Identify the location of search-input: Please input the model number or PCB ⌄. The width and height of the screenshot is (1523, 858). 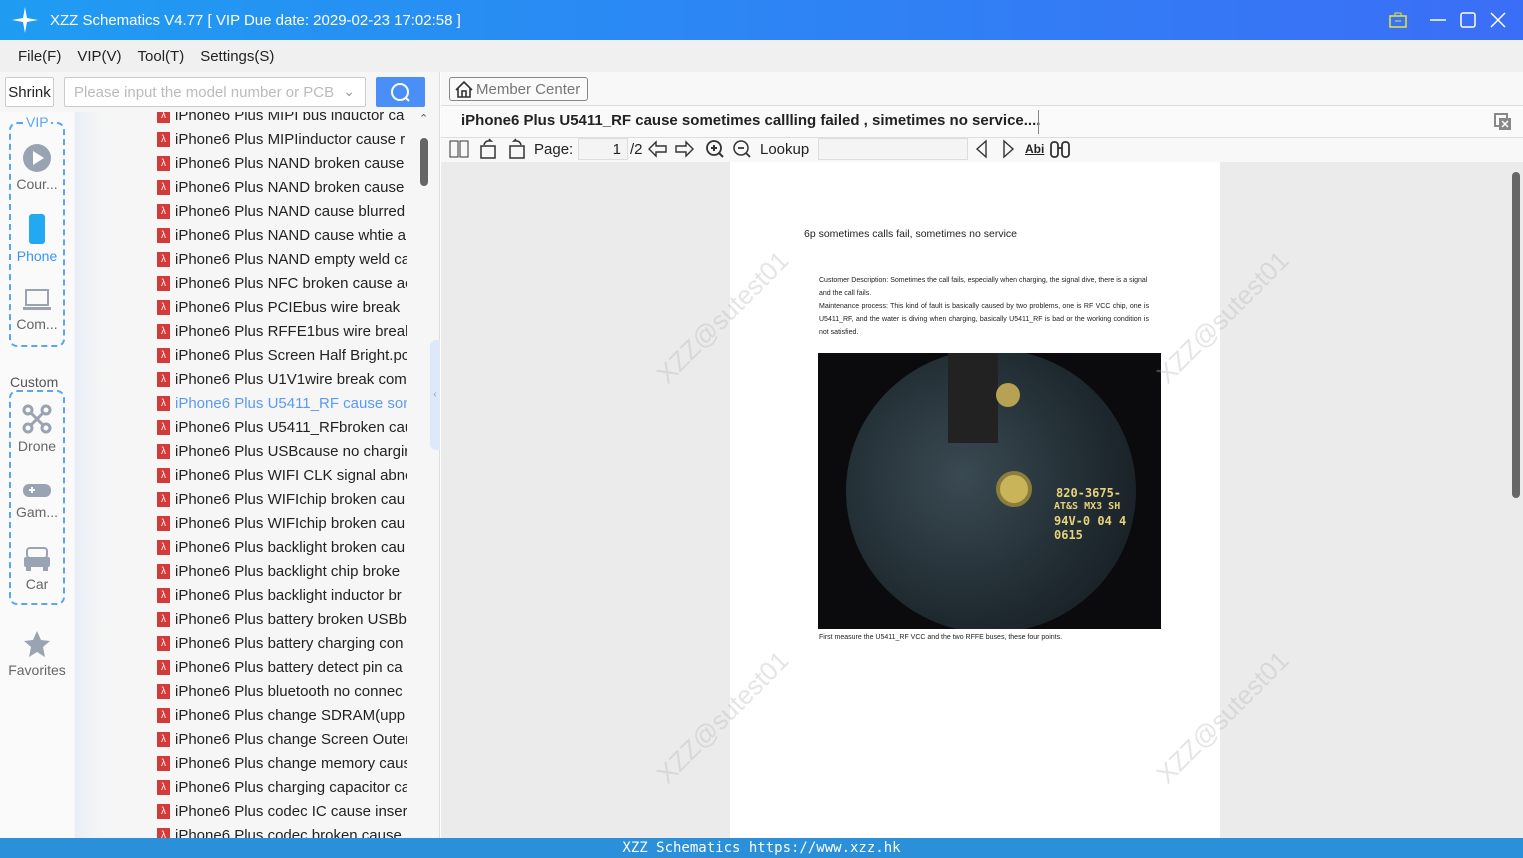
(215, 92).